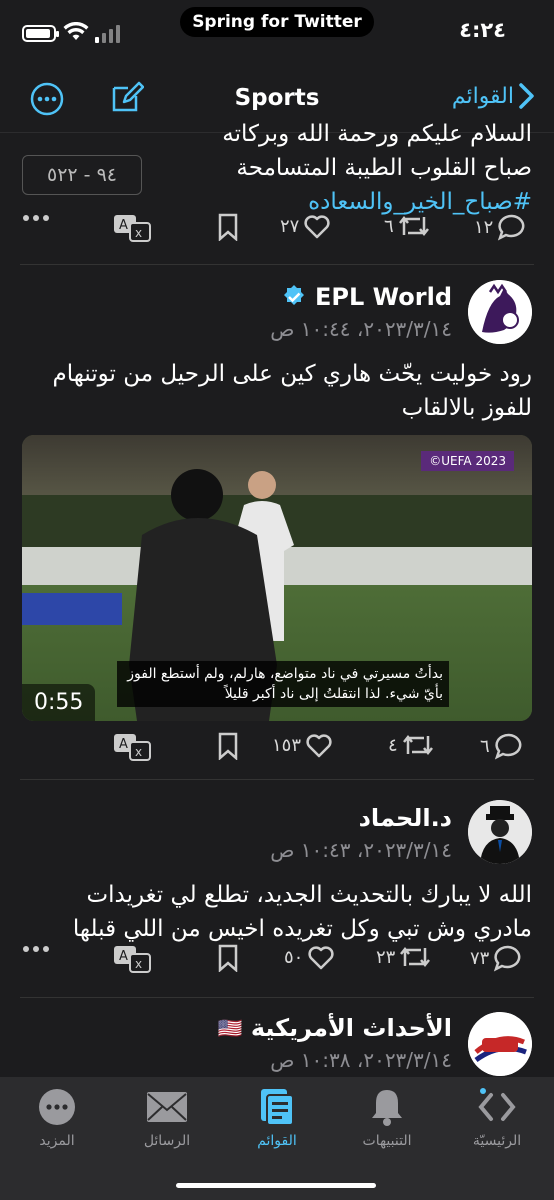 Image resolution: width=554 pixels, height=1200 pixels. I want to click on like-button: ١٥٣, so click(302, 745).